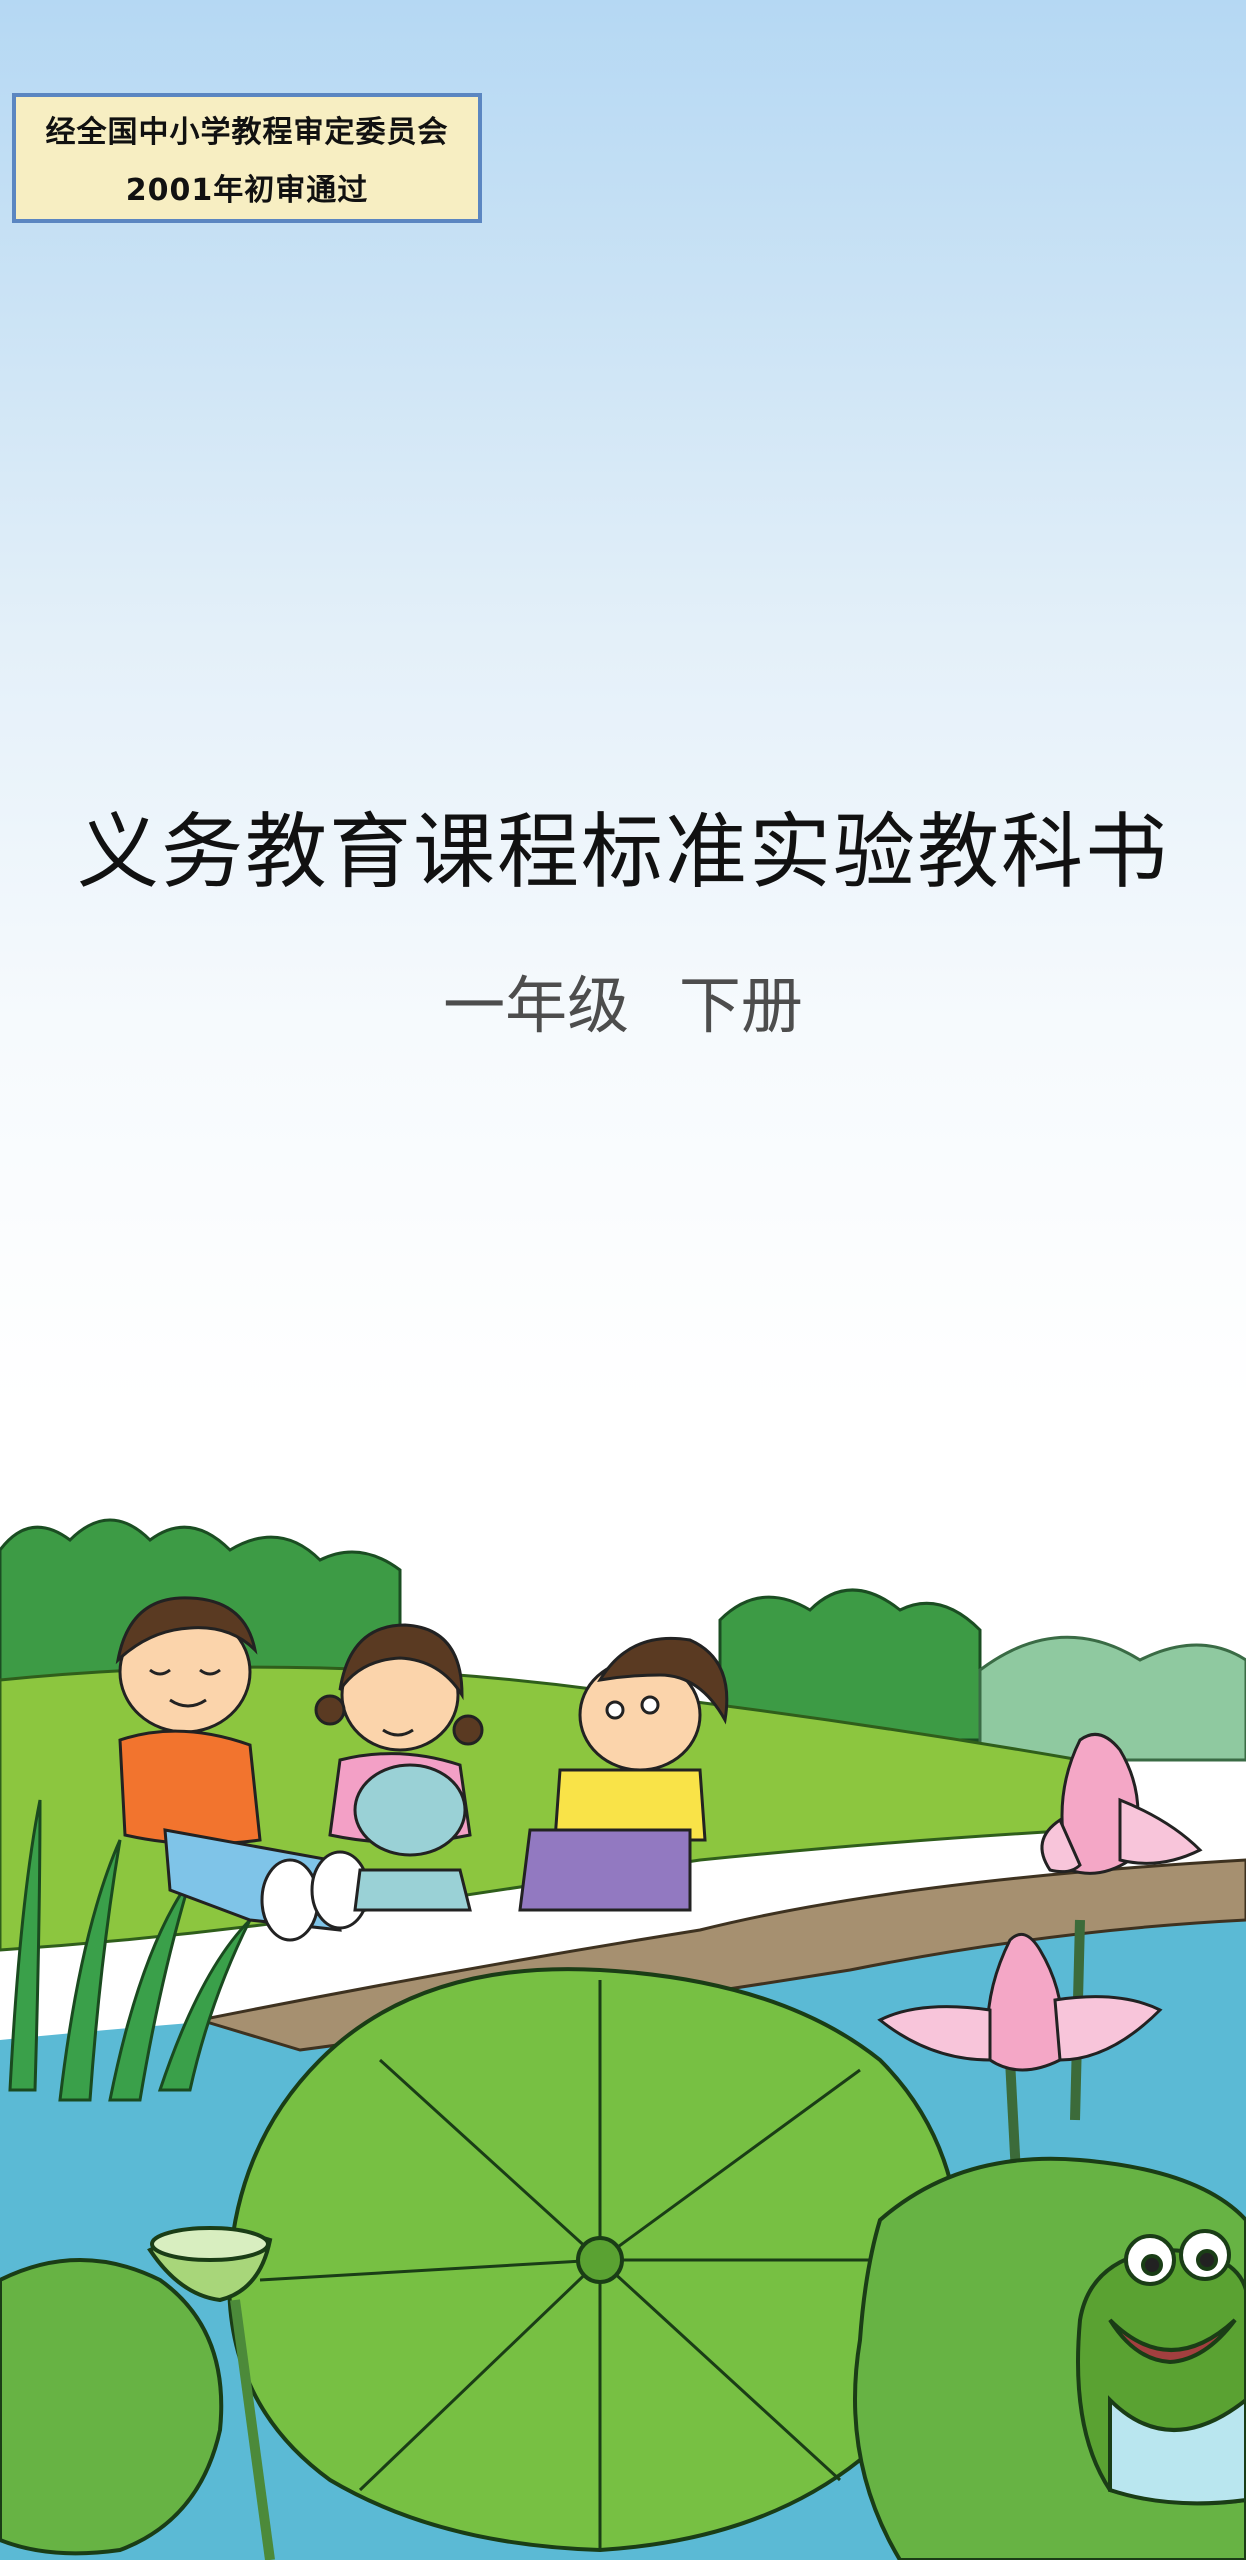 This screenshot has width=1246, height=2560. Describe the element at coordinates (622, 852) in the screenshot. I see `series-title: 义务教育课程标准实验教科书` at that location.